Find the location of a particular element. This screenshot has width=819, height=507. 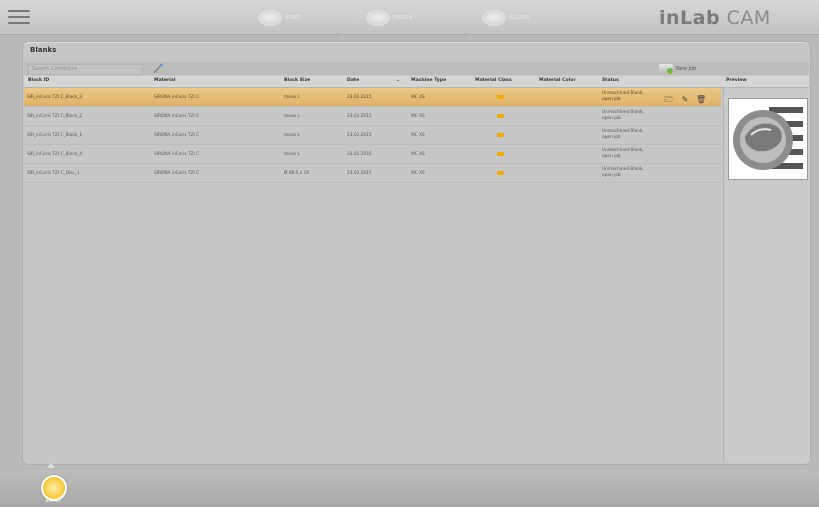

phase-start-label: START is located at coordinates (293, 18).